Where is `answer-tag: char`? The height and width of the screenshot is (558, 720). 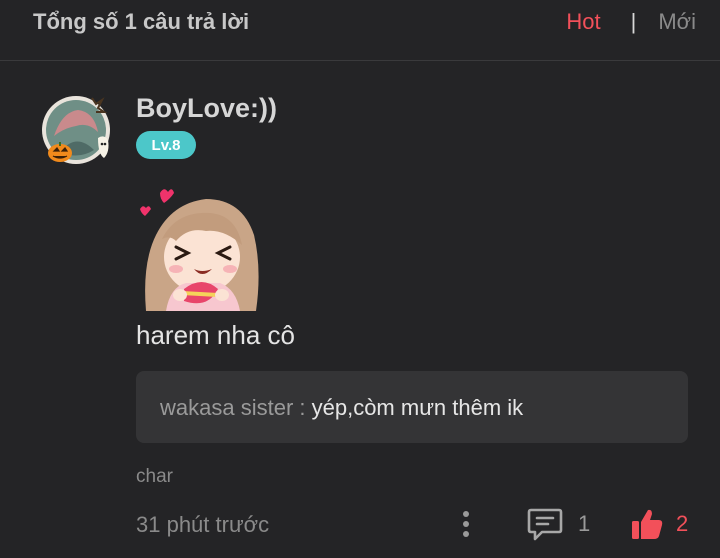 answer-tag: char is located at coordinates (154, 477).